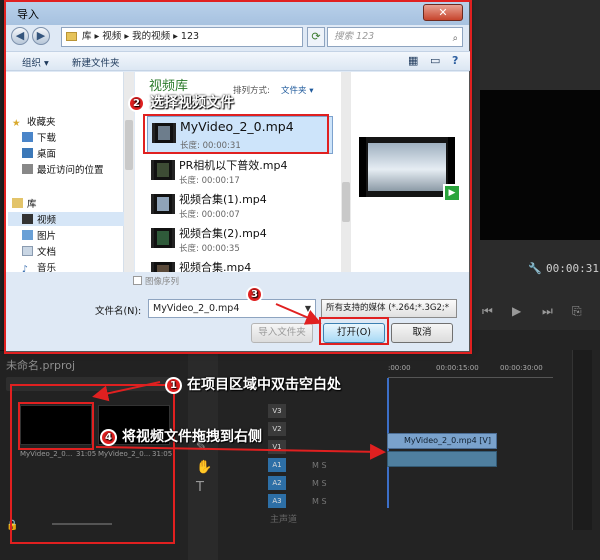 This screenshot has height=560, width=600. Describe the element at coordinates (126, 391) in the screenshot. I see `arrow-step1` at that location.